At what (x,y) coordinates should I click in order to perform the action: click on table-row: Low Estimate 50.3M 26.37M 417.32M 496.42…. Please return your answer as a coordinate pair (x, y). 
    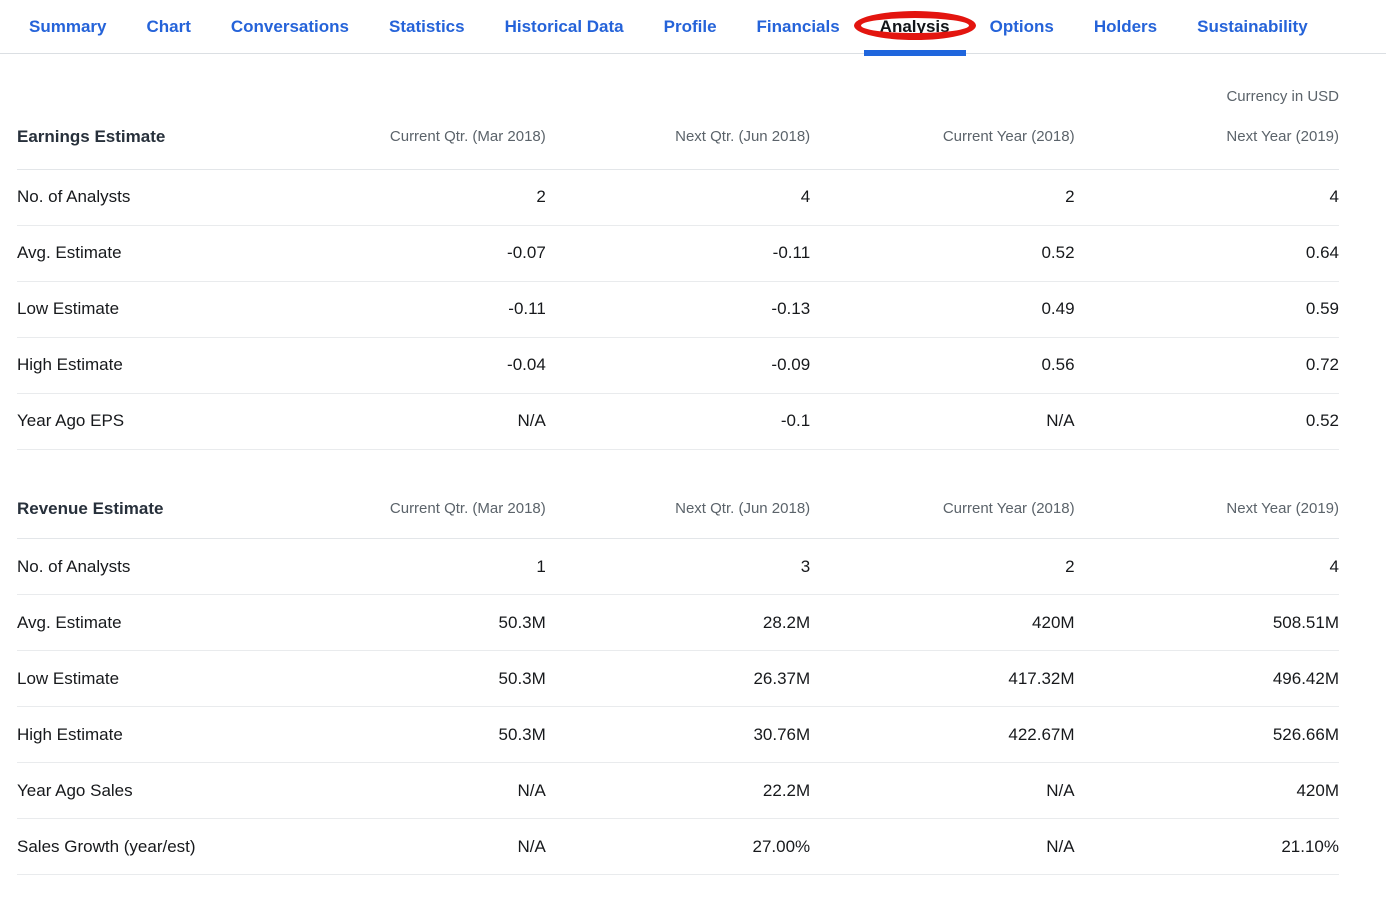
    Looking at the image, I should click on (678, 678).